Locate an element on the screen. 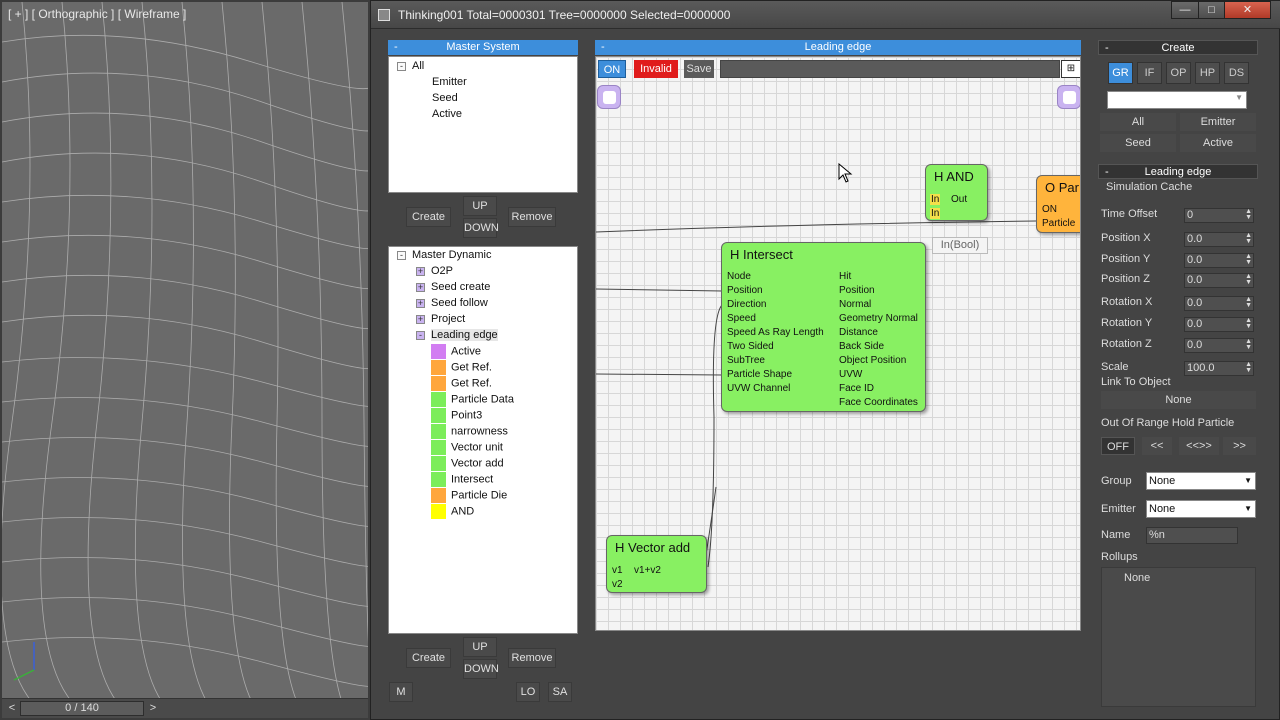 Image resolution: width=1280 pixels, height=720 pixels. tree-group: - Leading edge is located at coordinates (457, 335).